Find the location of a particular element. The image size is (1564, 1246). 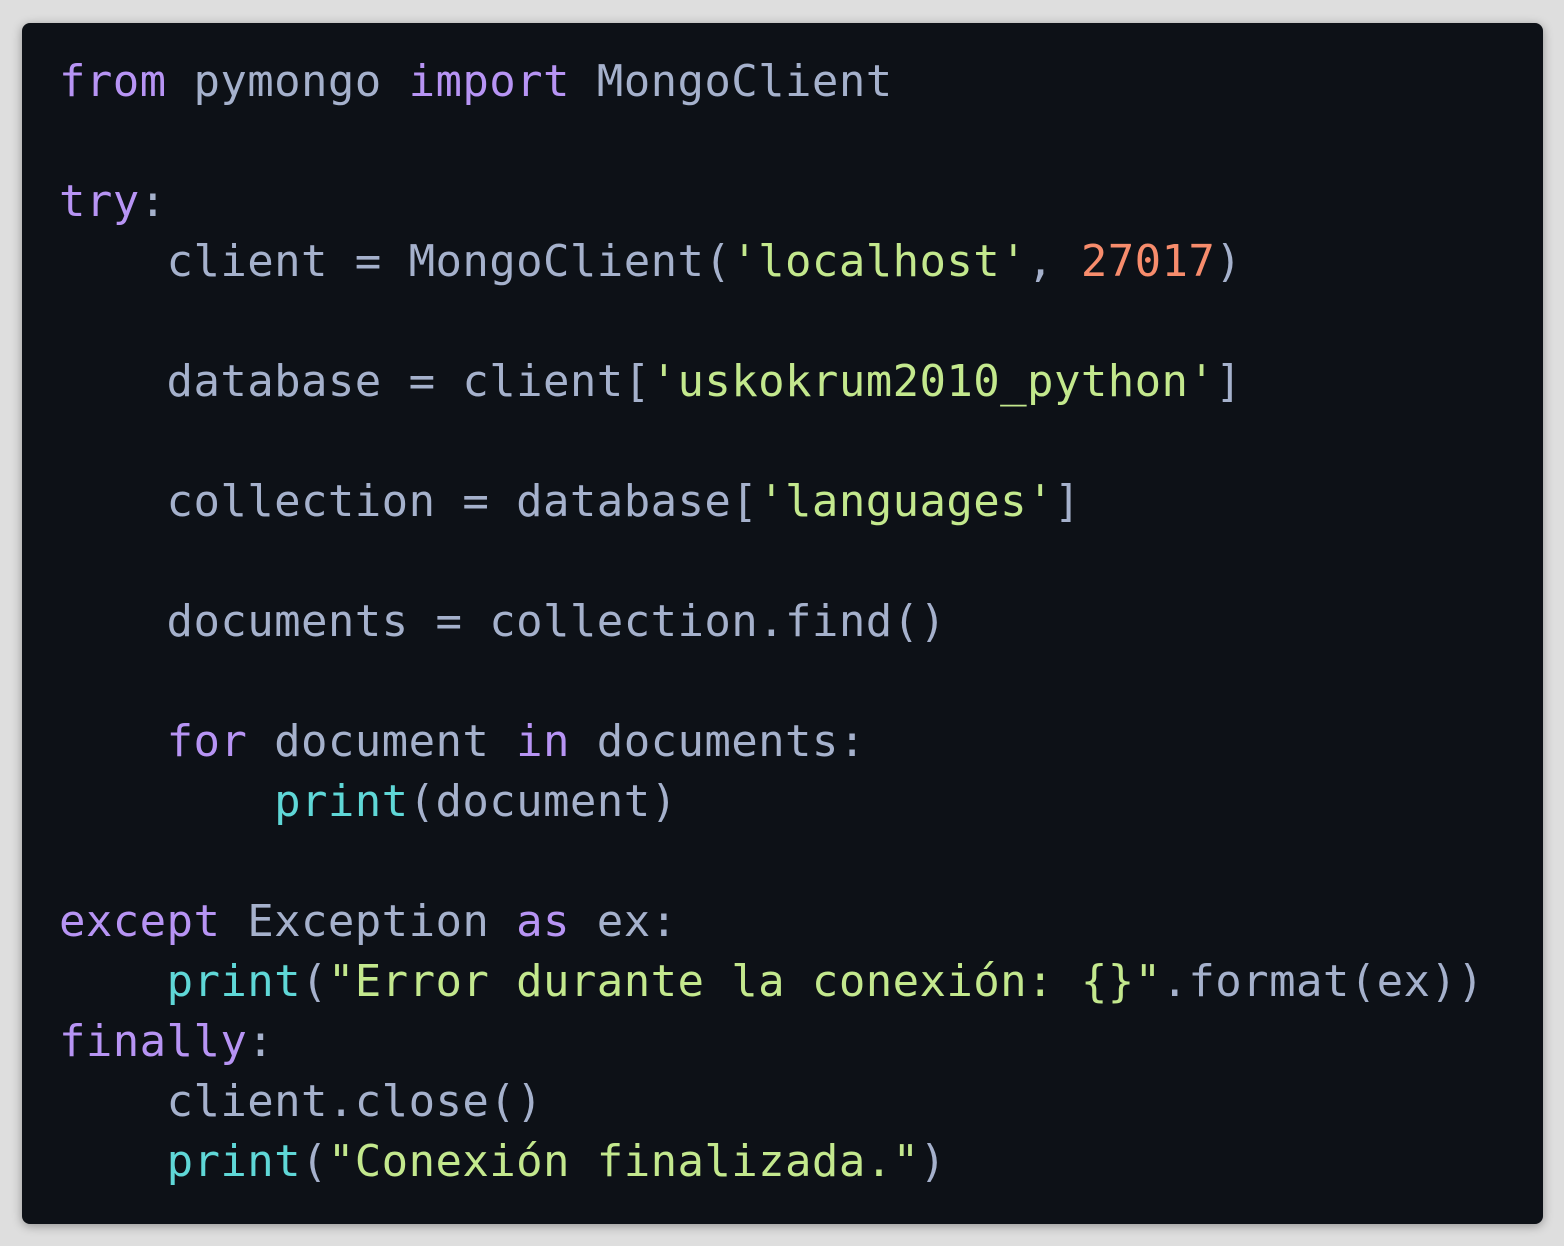

string-literal: 'uskokrum2010_python' is located at coordinates (933, 381).